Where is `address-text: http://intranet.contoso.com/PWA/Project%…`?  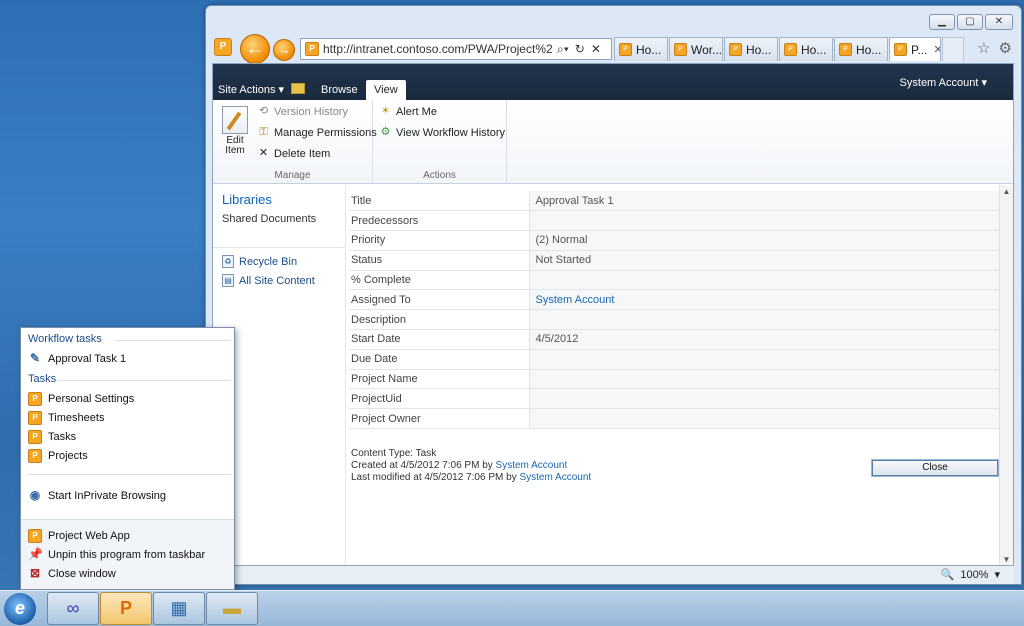
address-text: http://intranet.contoso.com/PWA/Project%… is located at coordinates (438, 49).